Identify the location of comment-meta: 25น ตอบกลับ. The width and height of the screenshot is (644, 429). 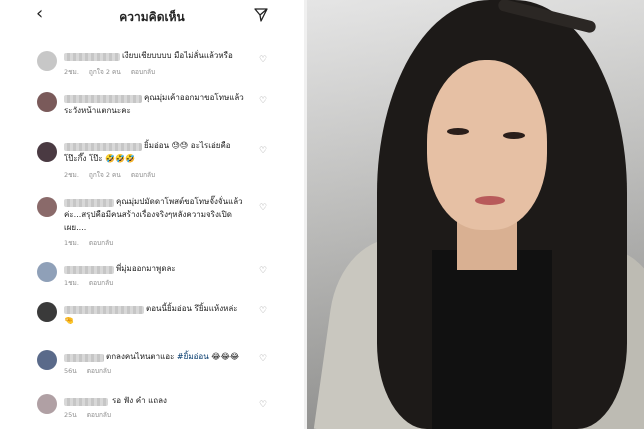
(92, 415).